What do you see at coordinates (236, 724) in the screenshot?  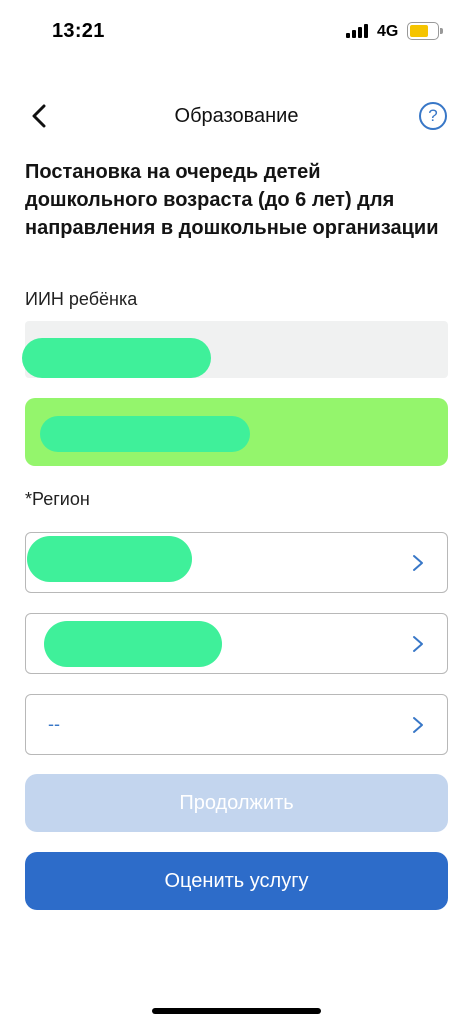 I see `locality-select: --` at bounding box center [236, 724].